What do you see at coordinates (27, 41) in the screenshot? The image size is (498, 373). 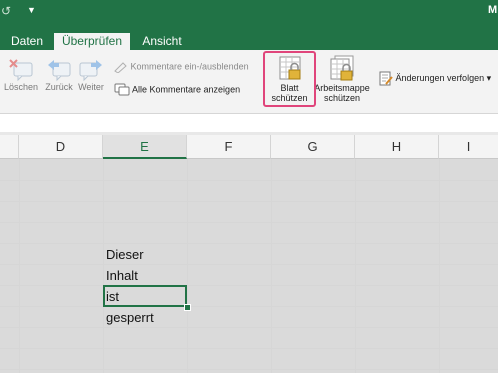 I see `tab-daten: Daten` at bounding box center [27, 41].